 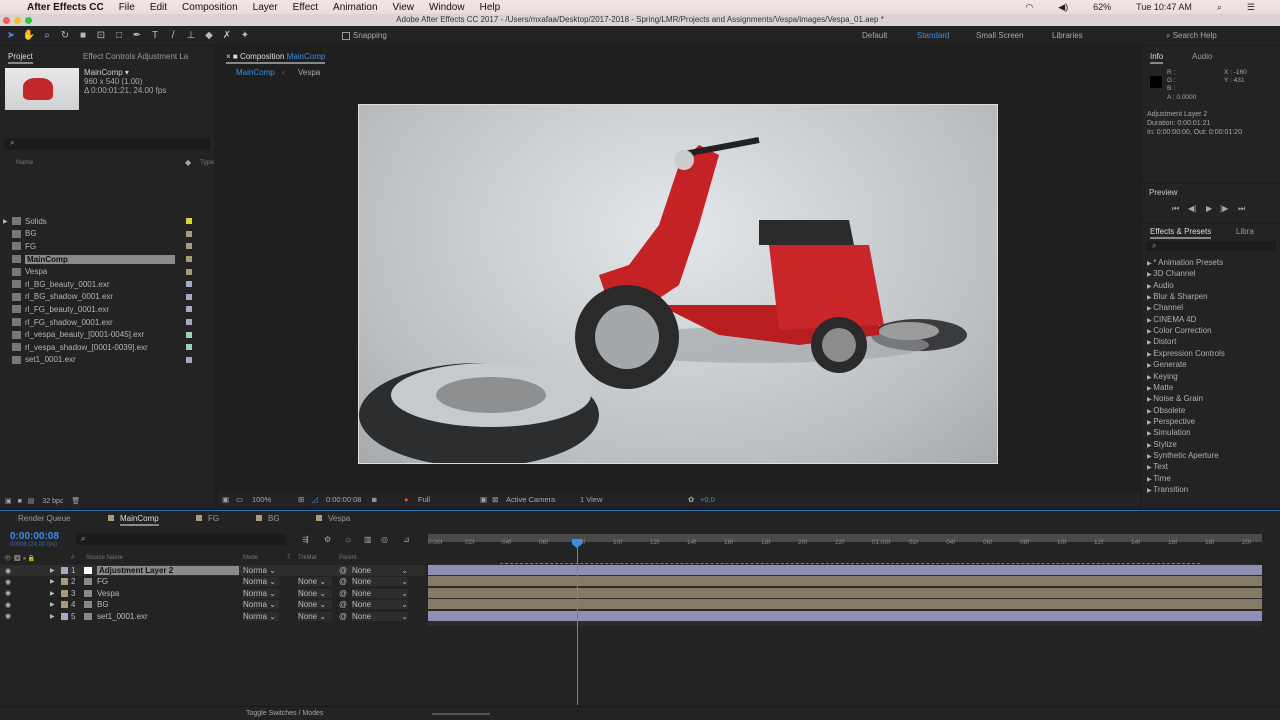 I want to click on wifi-icon: ◠, so click(x=1029, y=7).